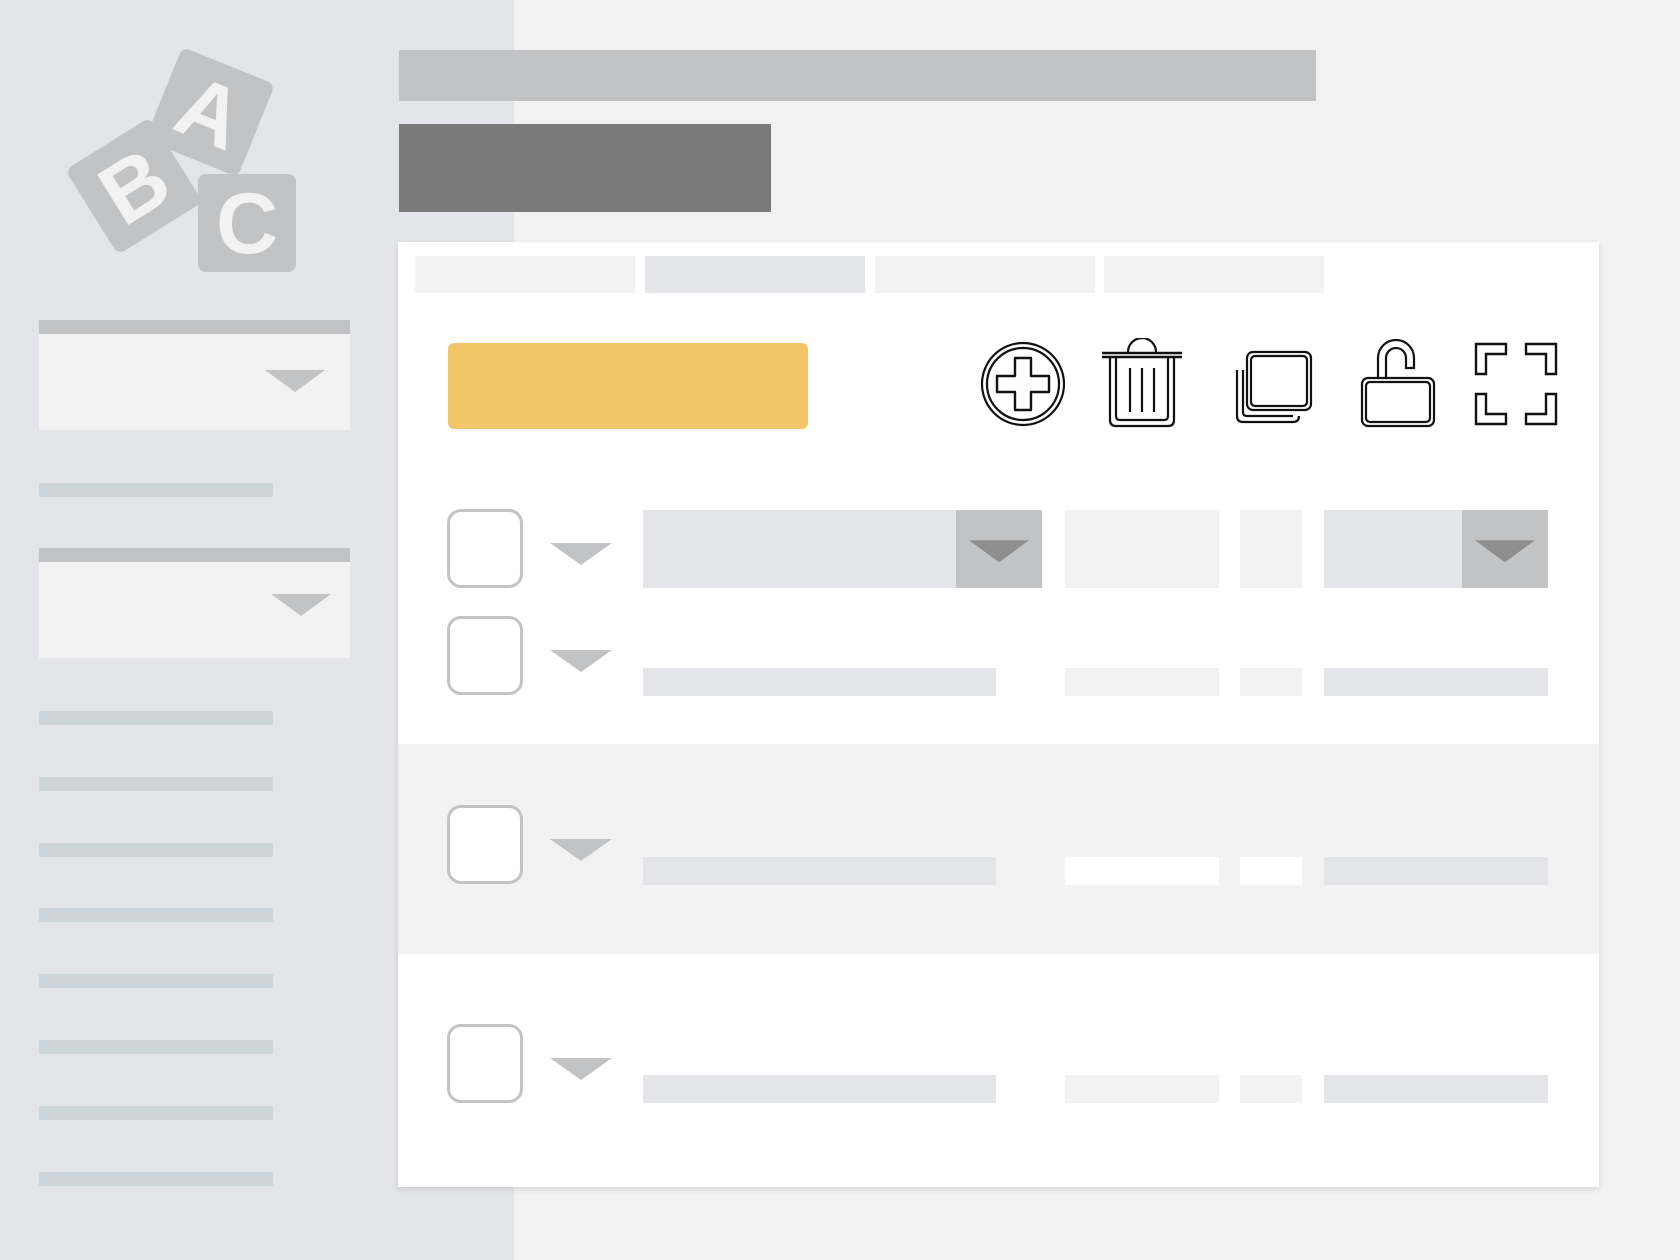 The height and width of the screenshot is (1260, 1680). What do you see at coordinates (1400, 384) in the screenshot?
I see `unlock-icon` at bounding box center [1400, 384].